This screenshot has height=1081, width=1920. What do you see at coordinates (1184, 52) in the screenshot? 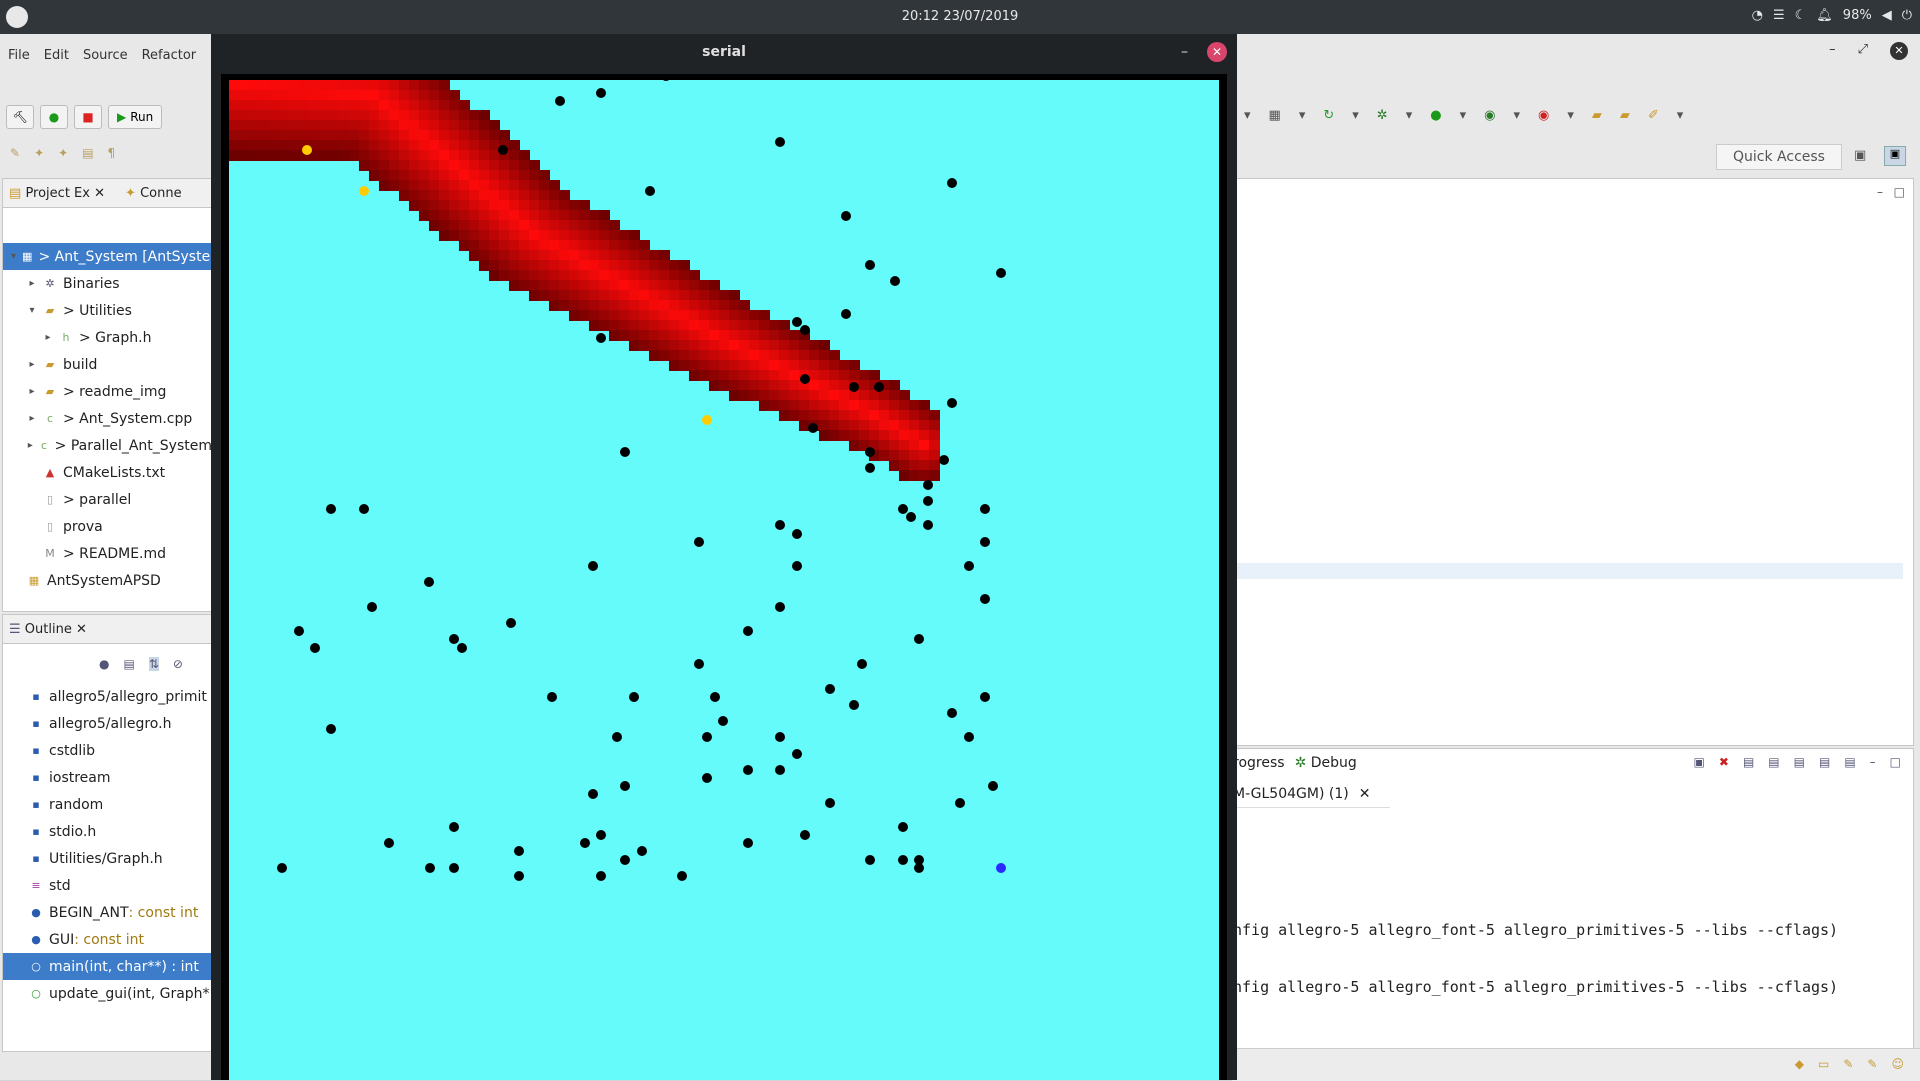
I see `minimize-icon: –` at bounding box center [1184, 52].